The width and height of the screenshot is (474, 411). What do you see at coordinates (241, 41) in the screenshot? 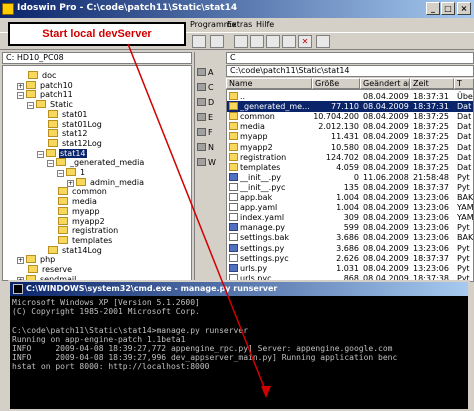
I see `terminal-icon` at bounding box center [241, 41].